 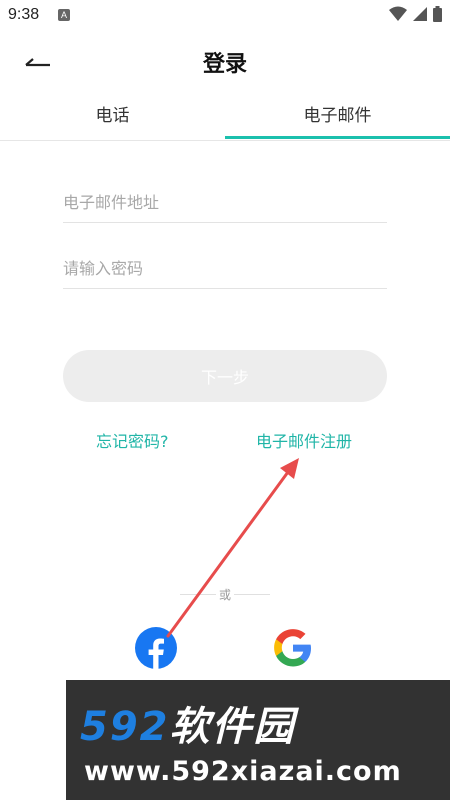 I want to click on divider-text: 或, so click(x=224, y=595).